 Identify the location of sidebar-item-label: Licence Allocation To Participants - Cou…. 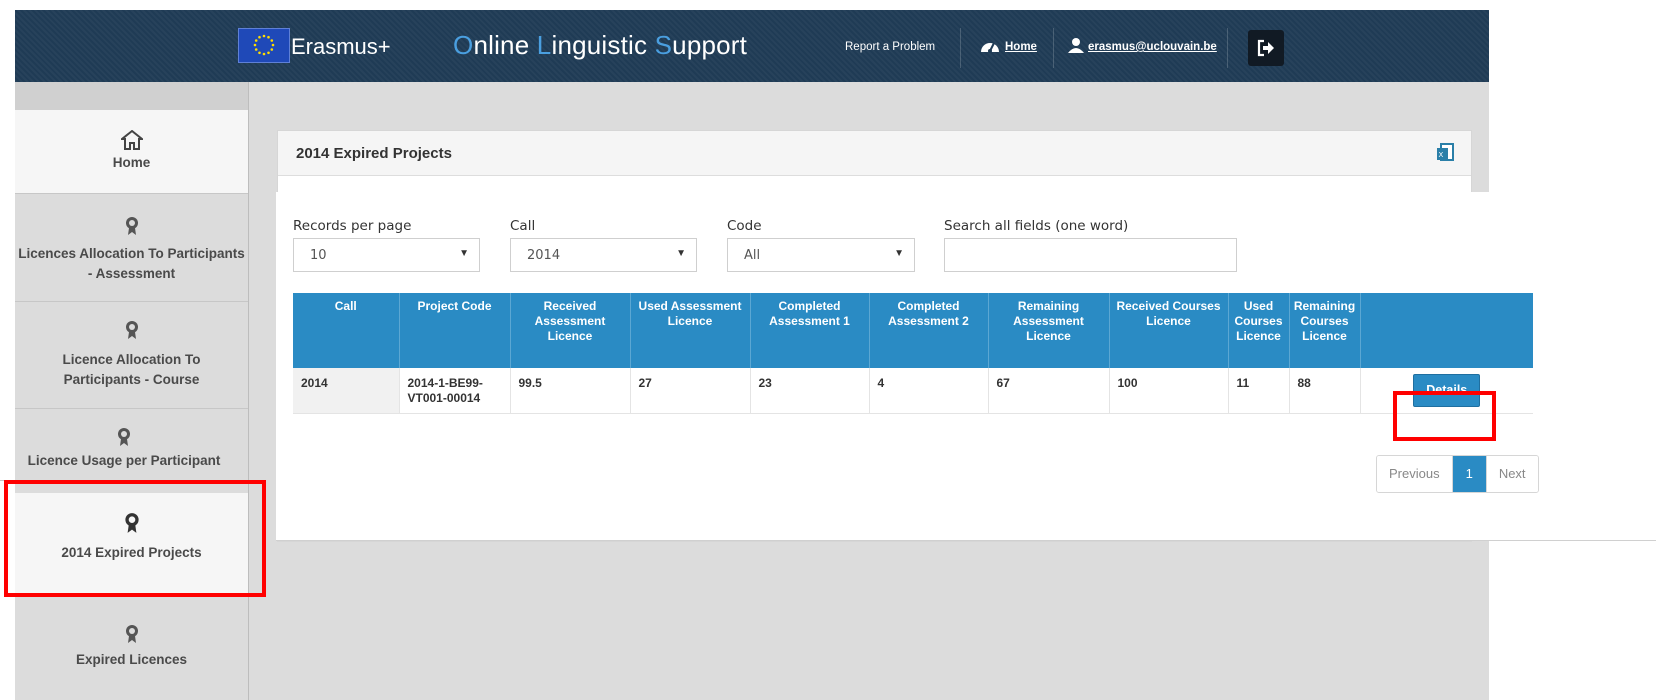
(131, 369).